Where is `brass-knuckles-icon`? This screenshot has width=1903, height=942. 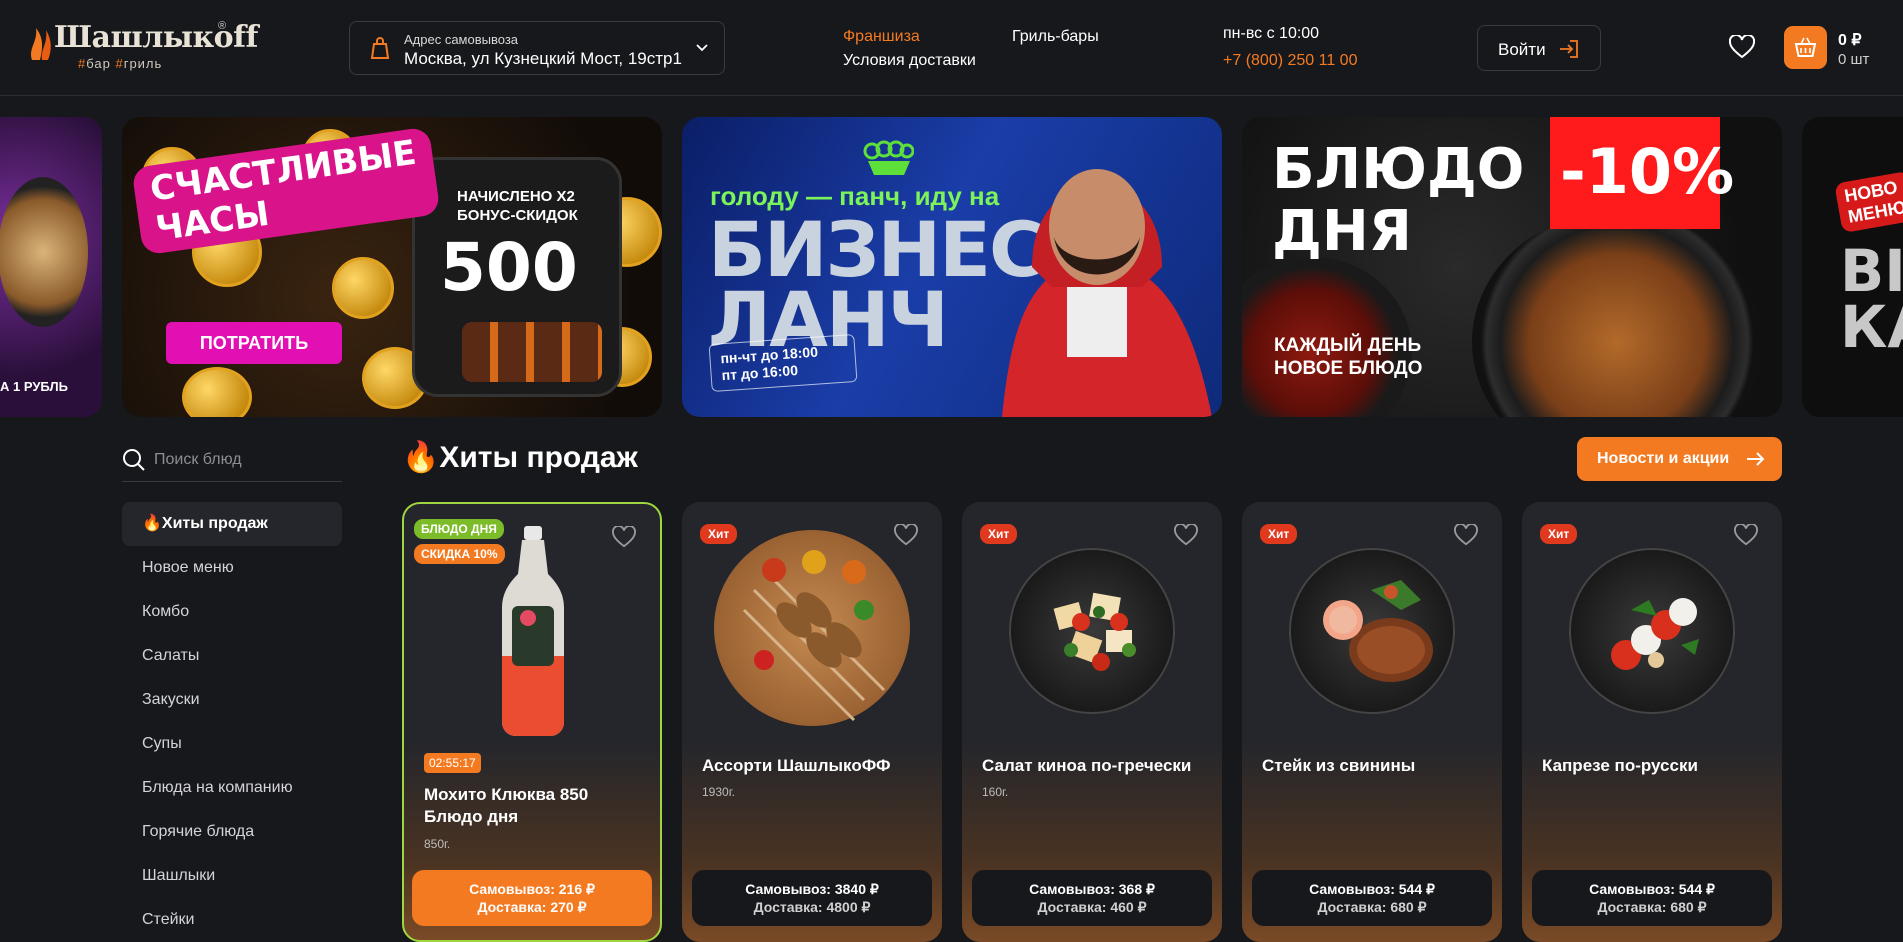 brass-knuckles-icon is located at coordinates (888, 157).